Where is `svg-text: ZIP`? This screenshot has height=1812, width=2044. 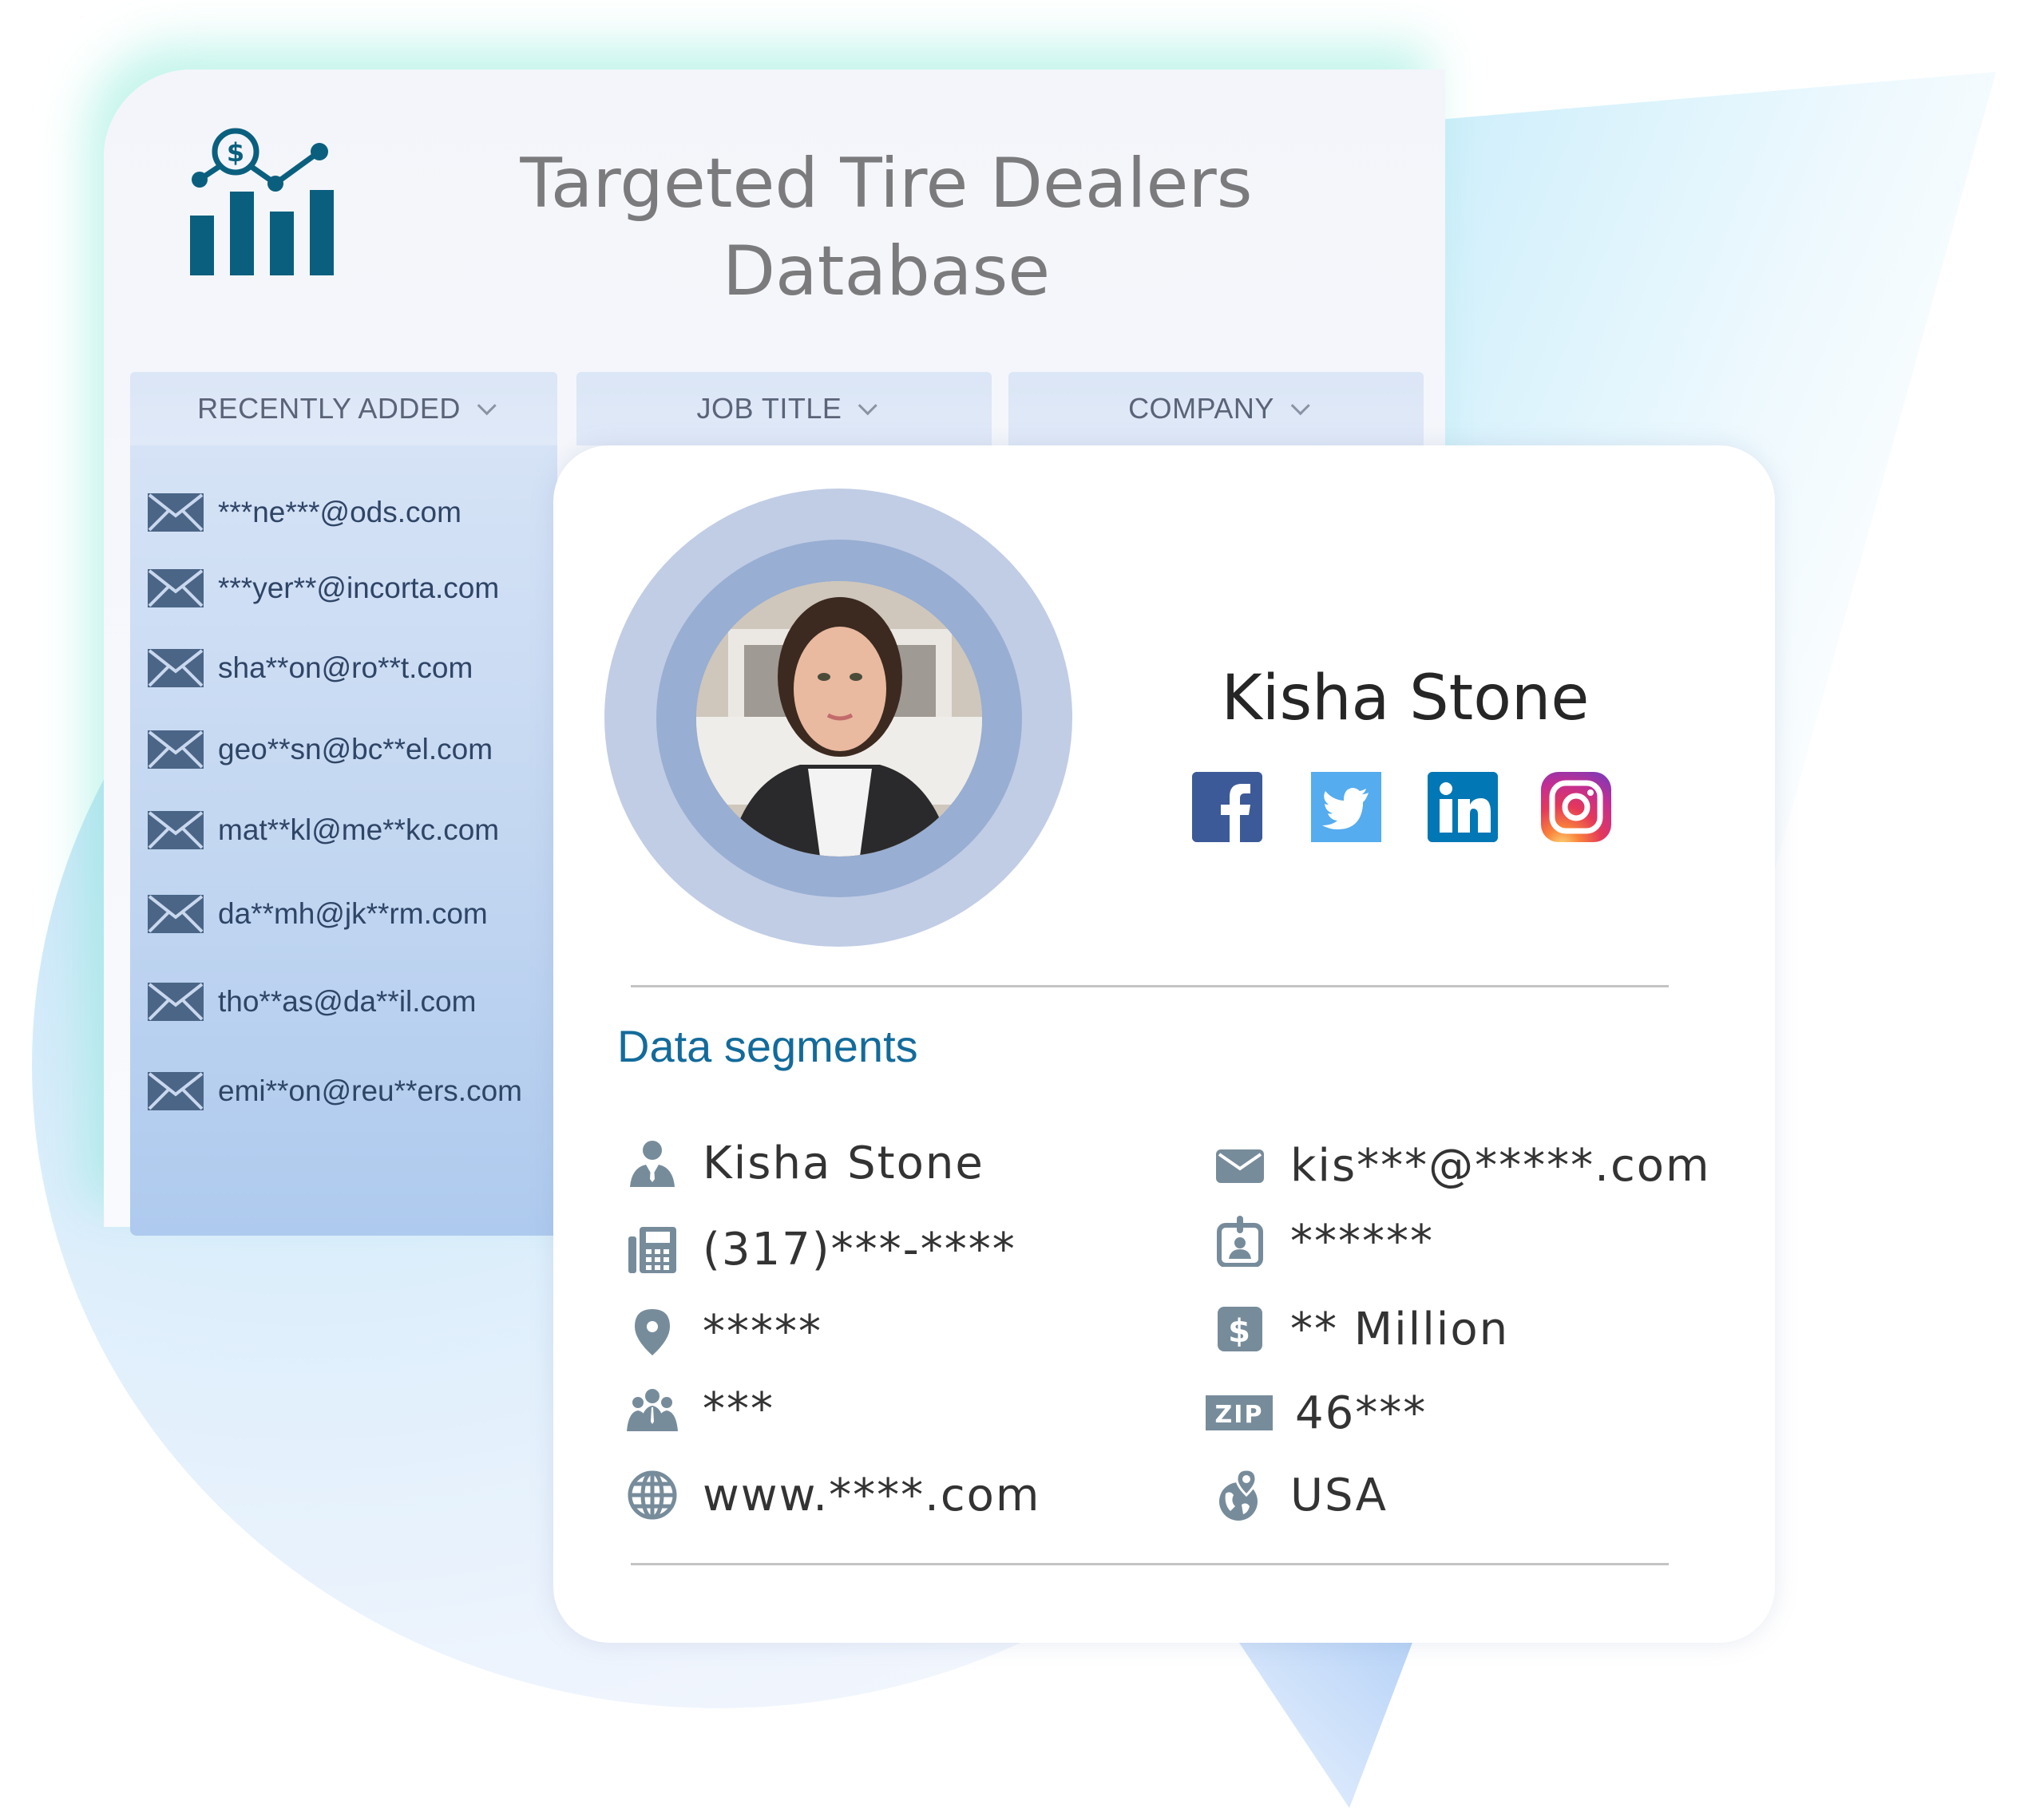 svg-text: ZIP is located at coordinates (1239, 1415).